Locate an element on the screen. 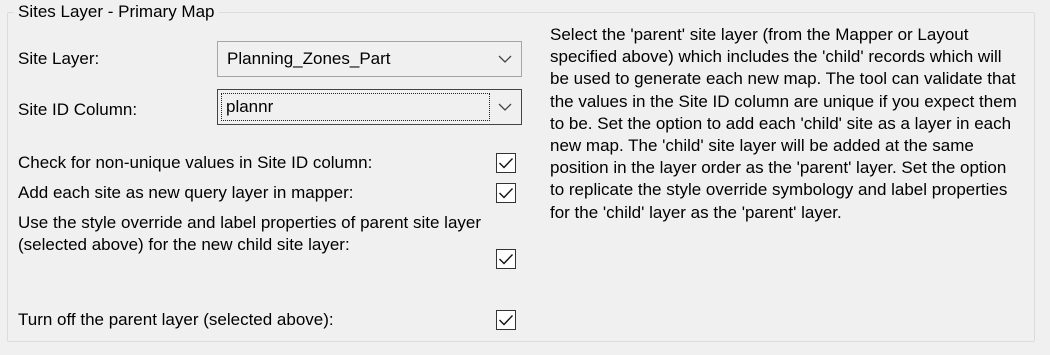 The width and height of the screenshot is (1050, 355). query-layer-checkbox is located at coordinates (506, 193).